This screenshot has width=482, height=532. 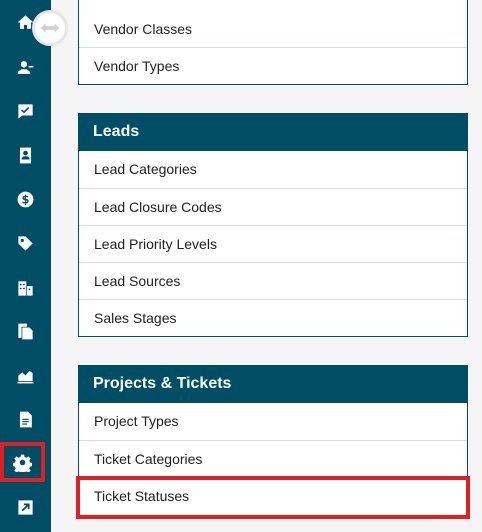 I want to click on nav-settings, so click(x=22, y=462).